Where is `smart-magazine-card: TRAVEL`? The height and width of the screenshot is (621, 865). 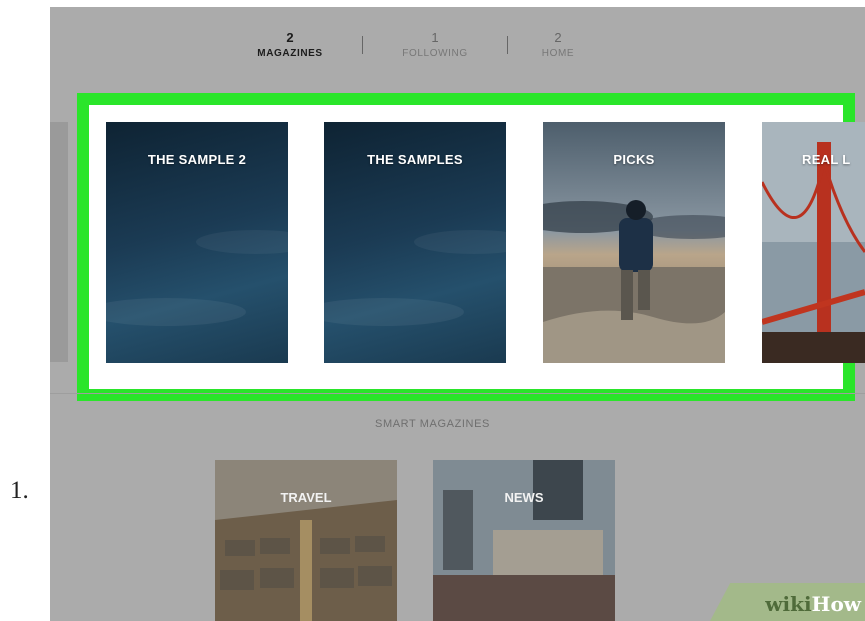
smart-magazine-card: TRAVEL is located at coordinates (306, 540).